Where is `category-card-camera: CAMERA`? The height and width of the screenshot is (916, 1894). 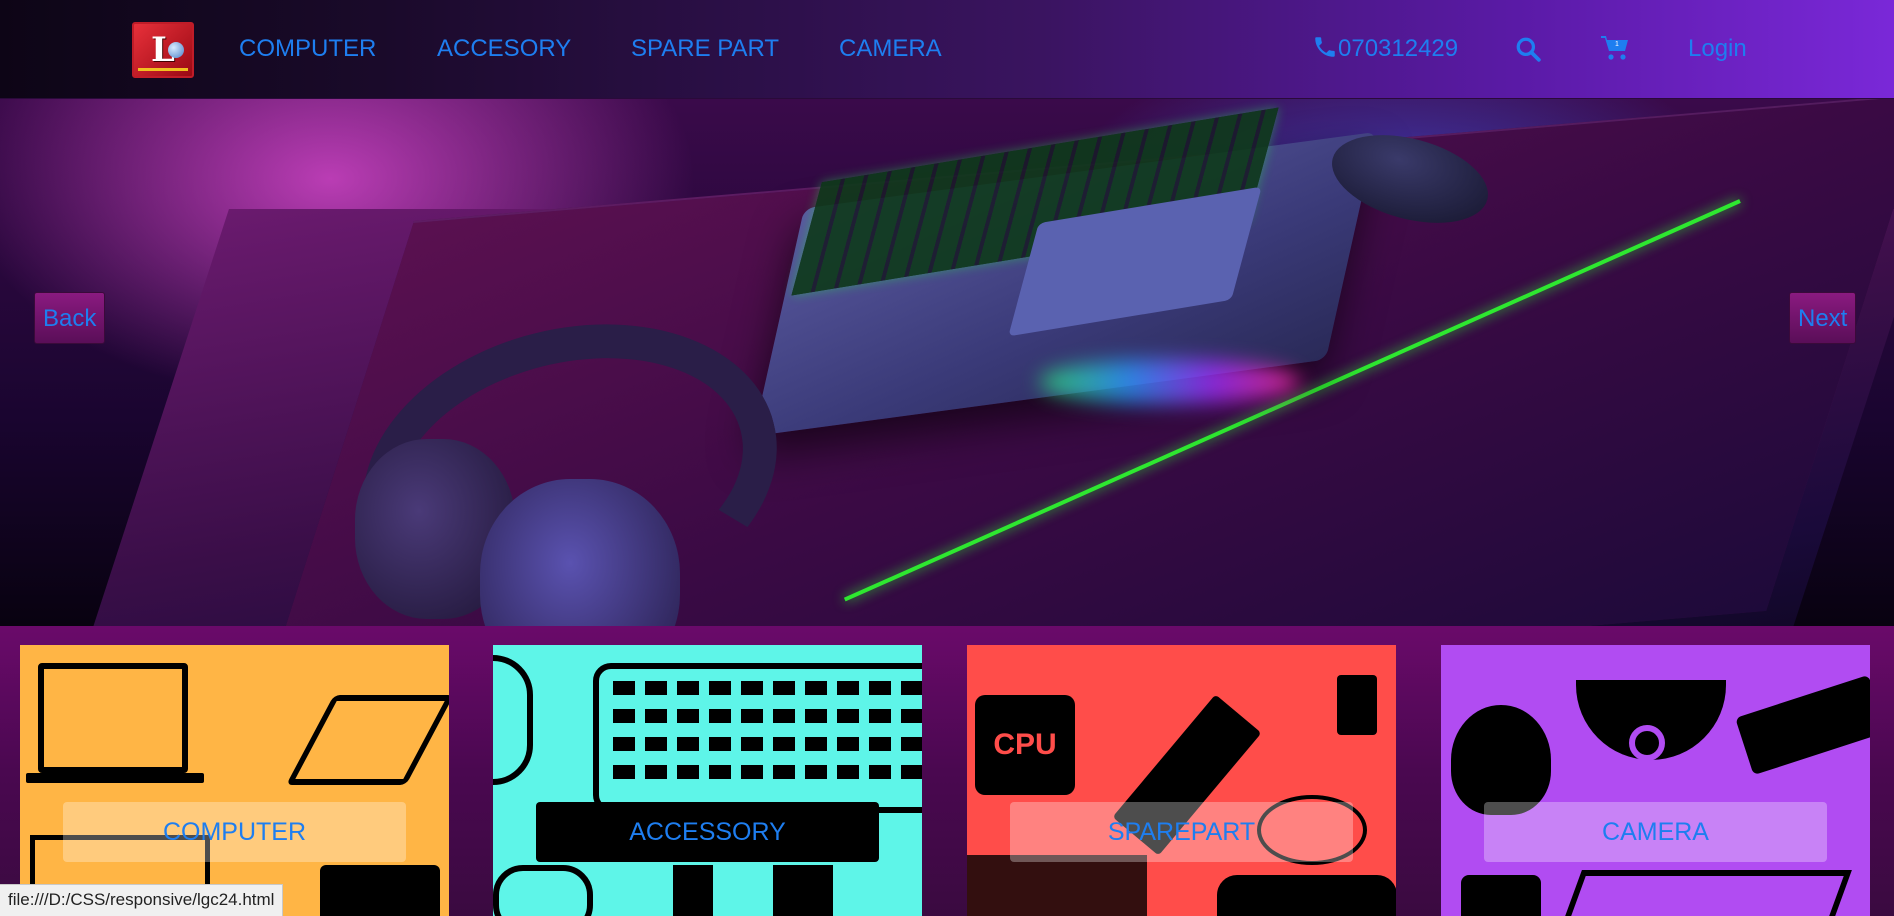 category-card-camera: CAMERA is located at coordinates (1655, 780).